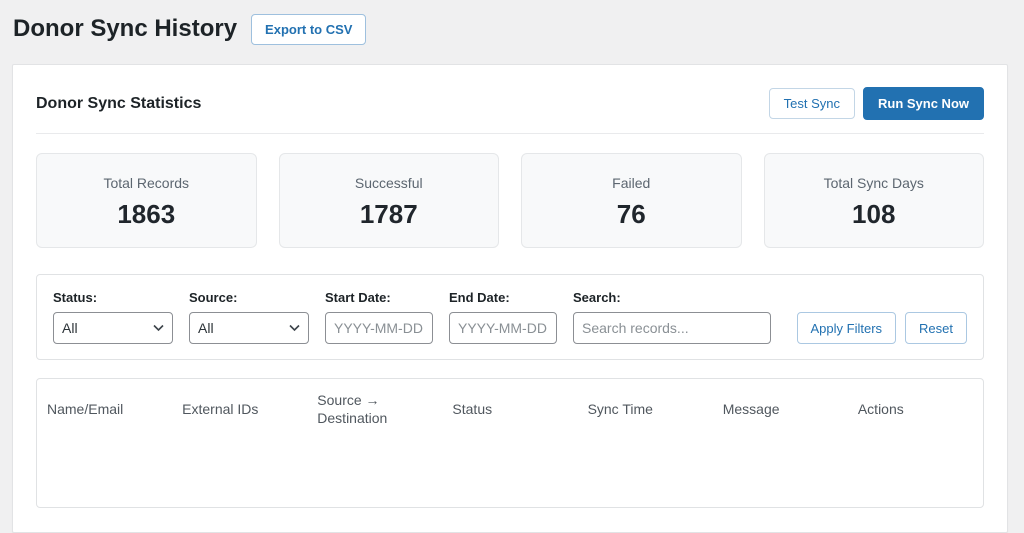  What do you see at coordinates (358, 297) in the screenshot?
I see `start-date-label: Start Date:` at bounding box center [358, 297].